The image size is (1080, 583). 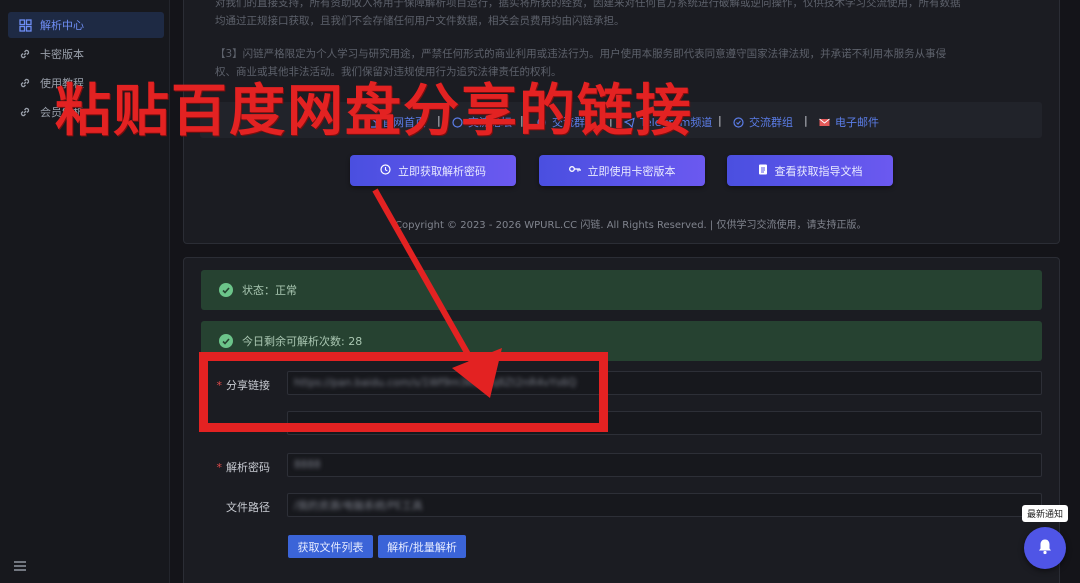 I want to click on bell-icon, so click(x=1045, y=548).